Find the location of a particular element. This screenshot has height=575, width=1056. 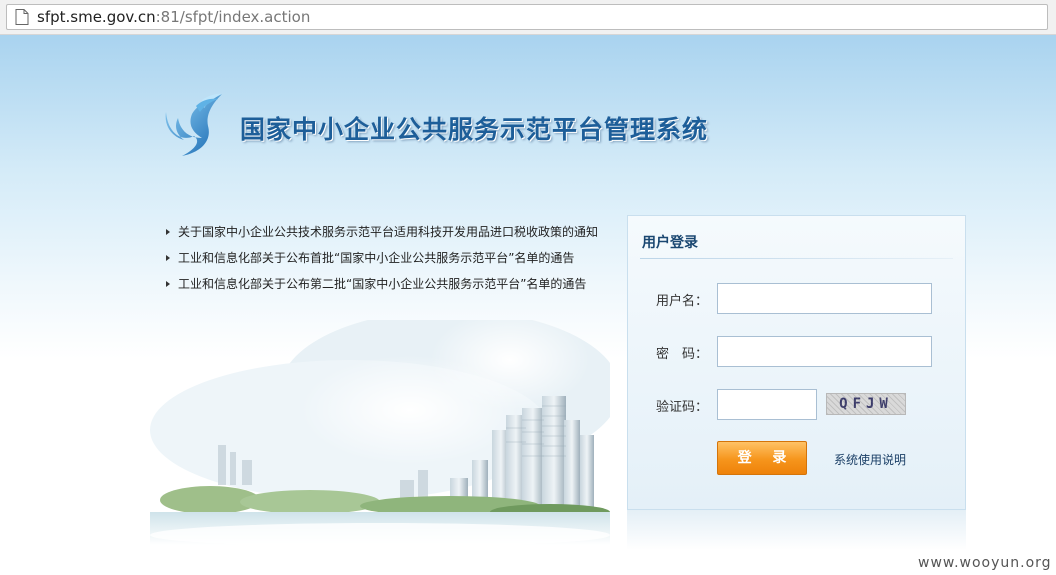

news-item-text: 工业和信息化部关于公布首批“国家中小企业公共服务示范平台”名单的通告 is located at coordinates (376, 258).